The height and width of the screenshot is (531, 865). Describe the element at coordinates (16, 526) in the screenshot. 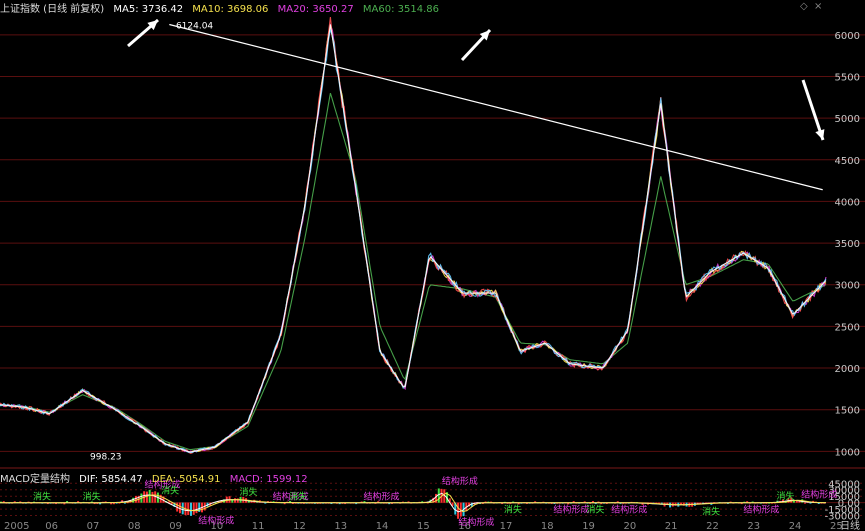

I see `x-tick-label: 2005` at that location.